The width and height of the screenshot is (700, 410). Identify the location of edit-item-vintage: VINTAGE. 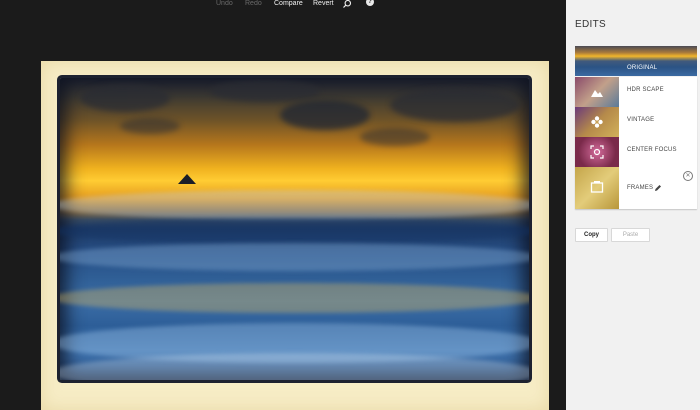
(636, 122).